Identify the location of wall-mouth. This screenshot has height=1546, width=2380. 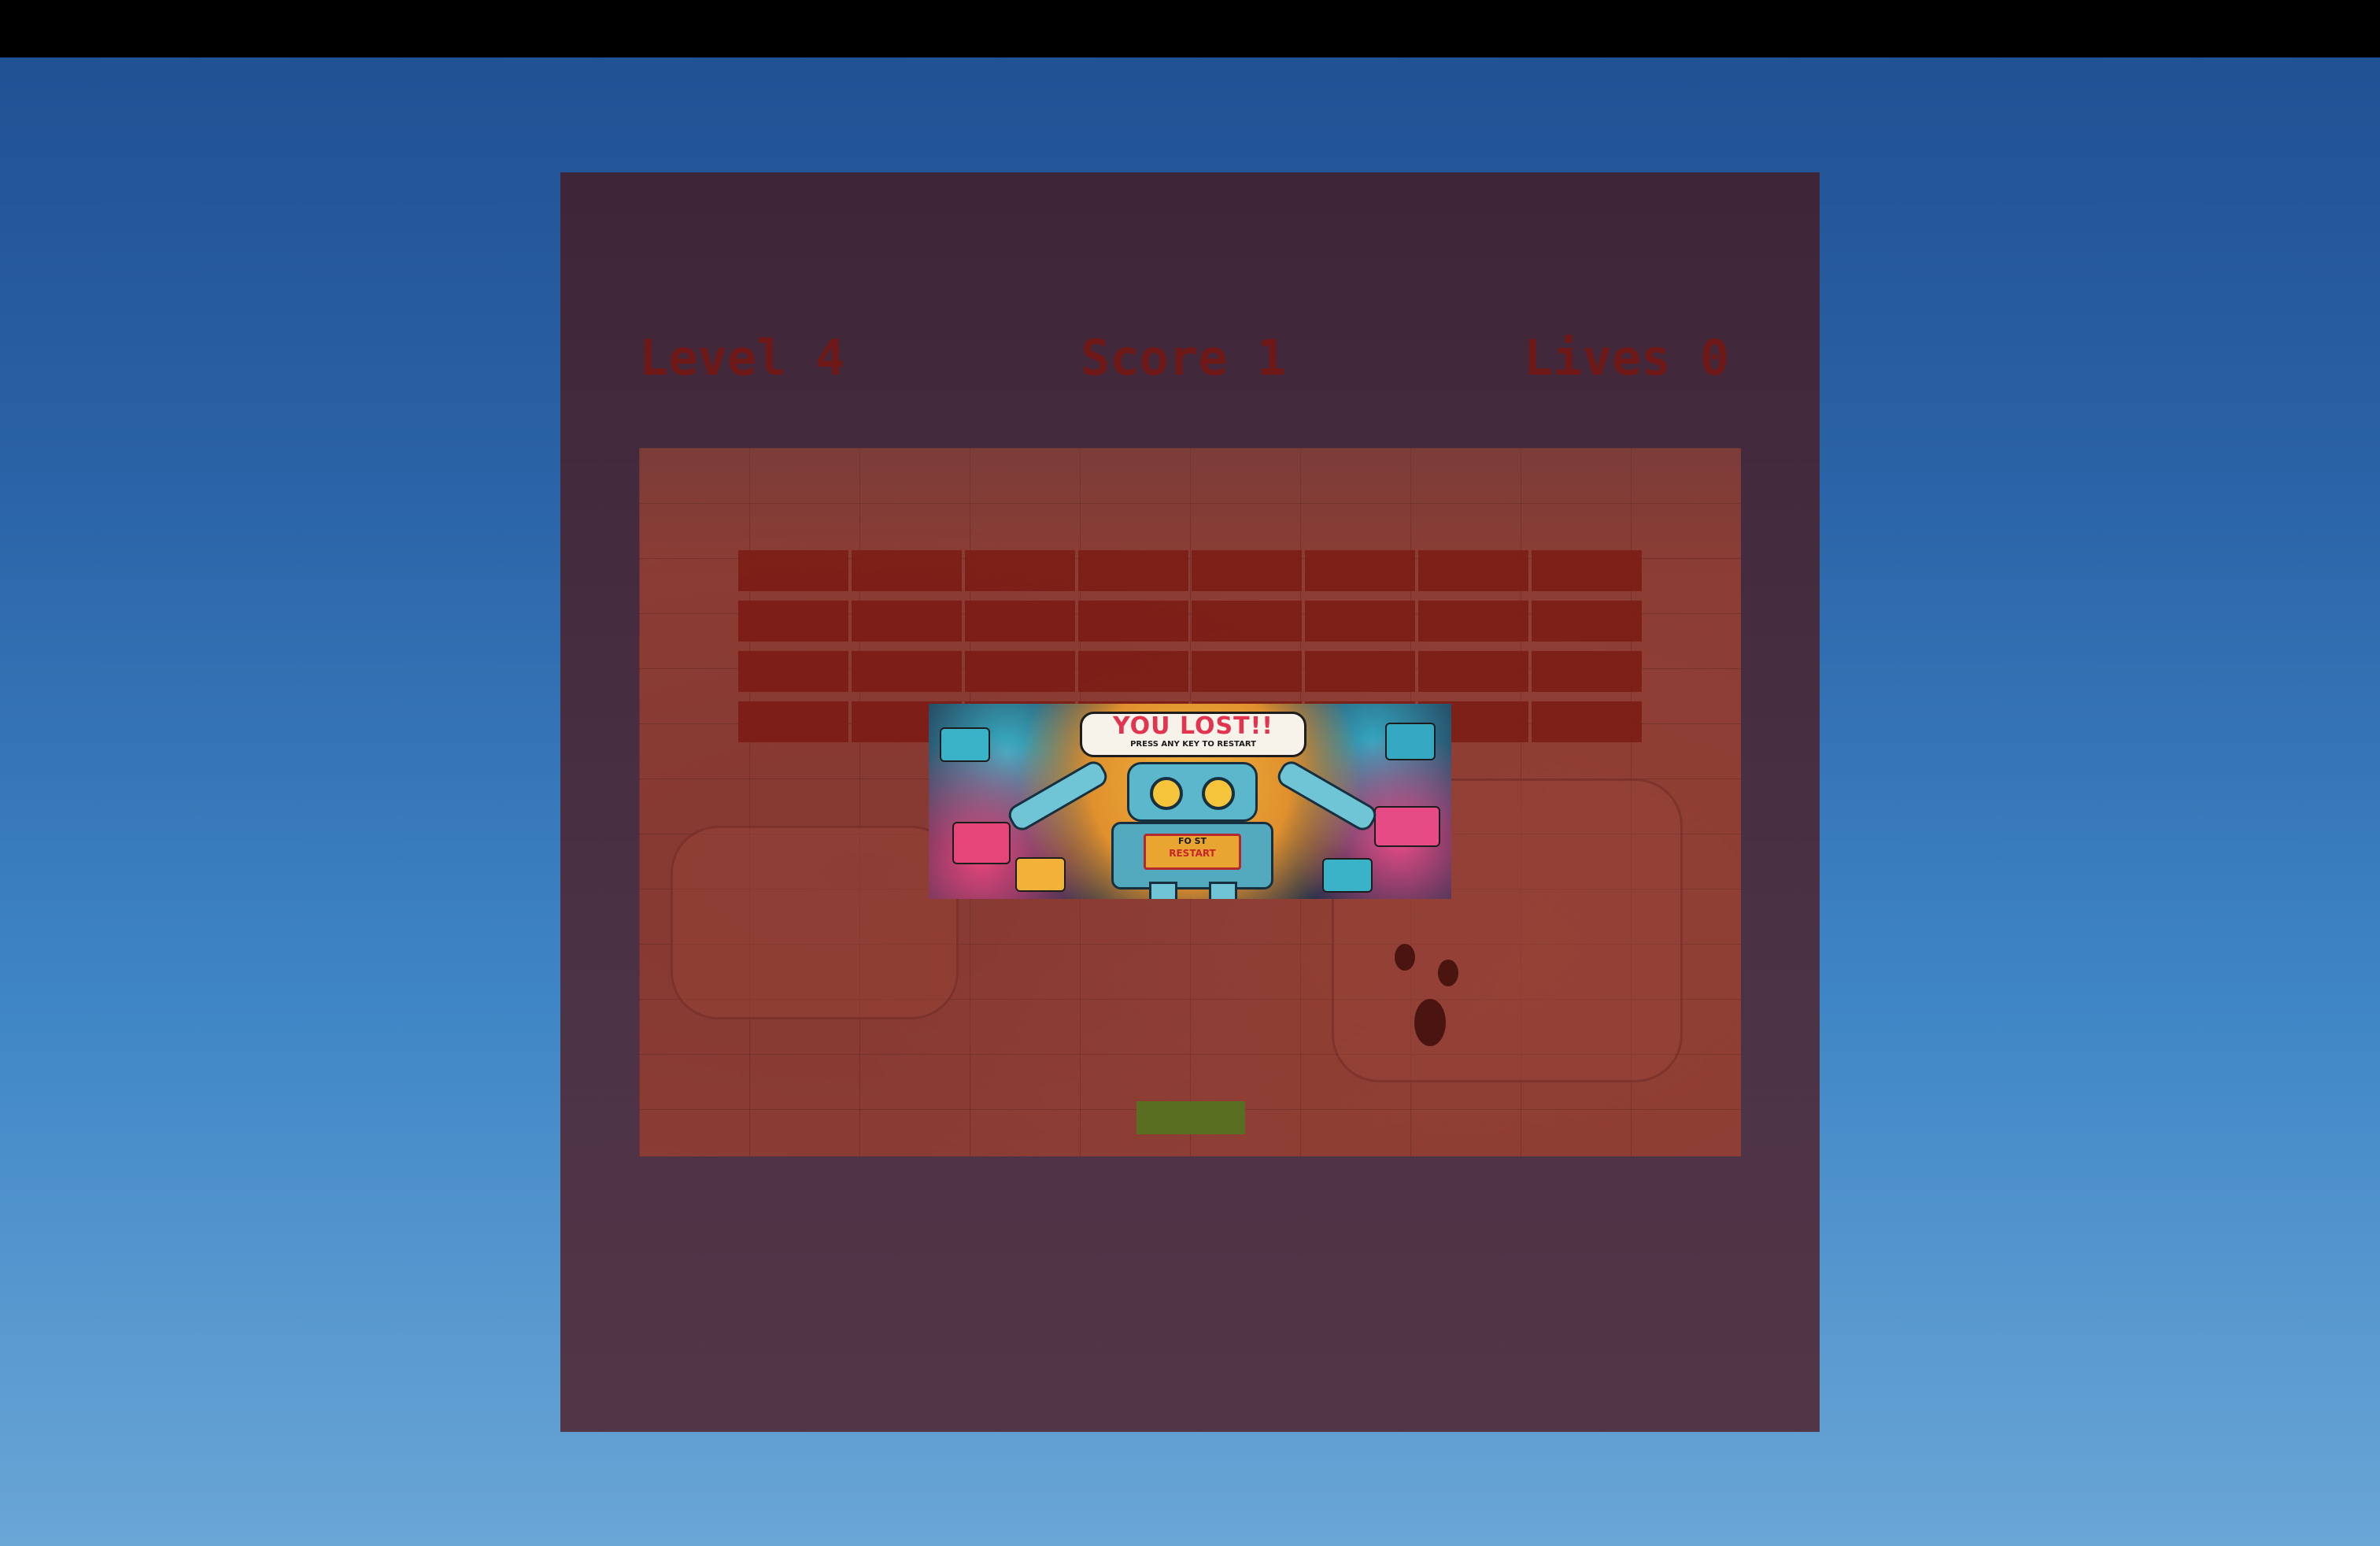
(1430, 1023).